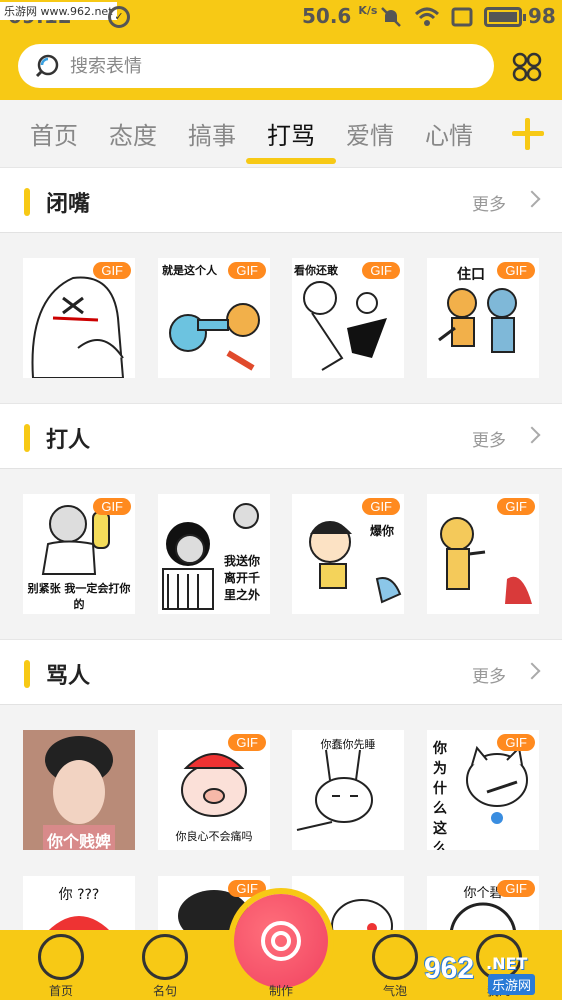 The height and width of the screenshot is (1000, 562). What do you see at coordinates (79, 554) in the screenshot?
I see `meme-tile: 别紧张 我一定会打你的 GIF` at bounding box center [79, 554].